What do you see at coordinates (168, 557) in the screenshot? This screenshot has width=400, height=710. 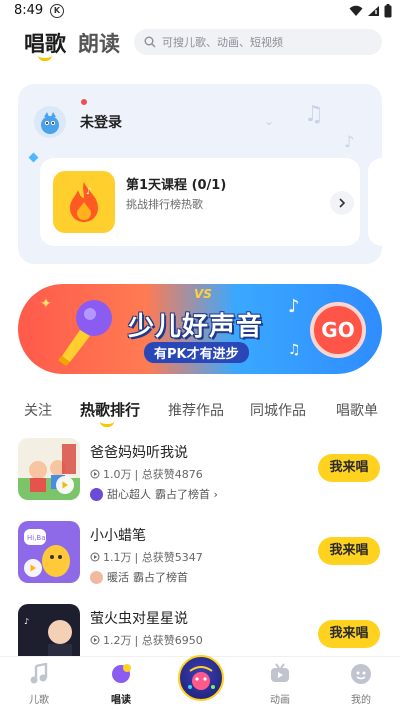 I see `like-count: | 总获赞5347` at bounding box center [168, 557].